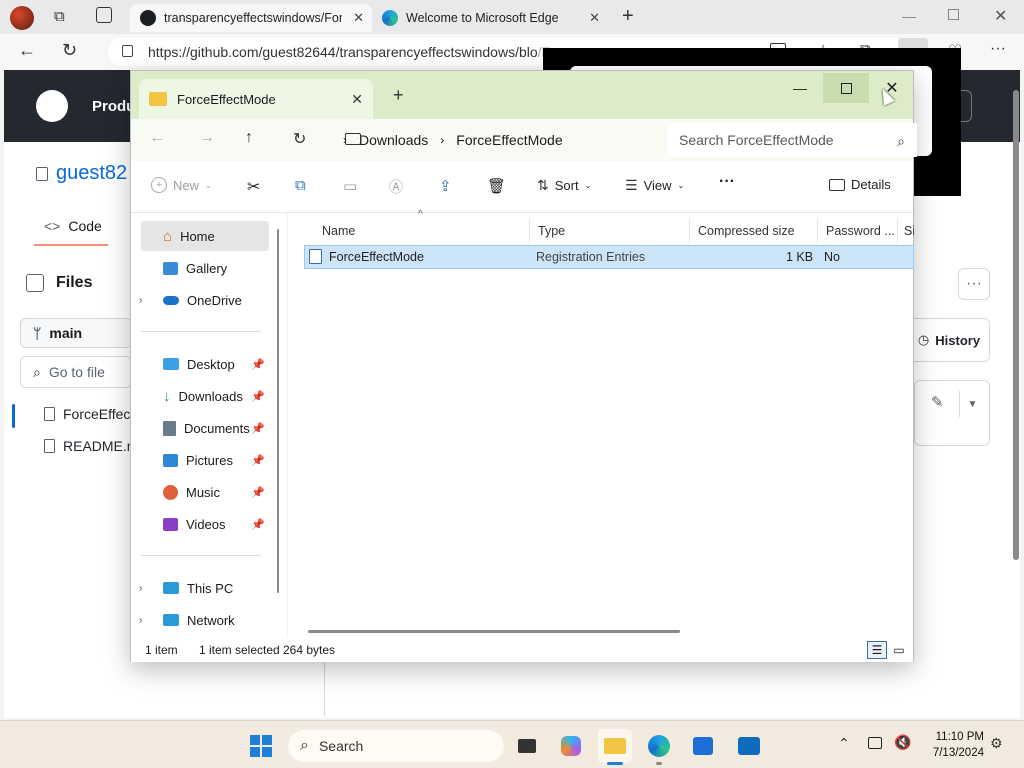  Describe the element at coordinates (87, 446) in the screenshot. I see `file-tree-item: README.r` at that location.